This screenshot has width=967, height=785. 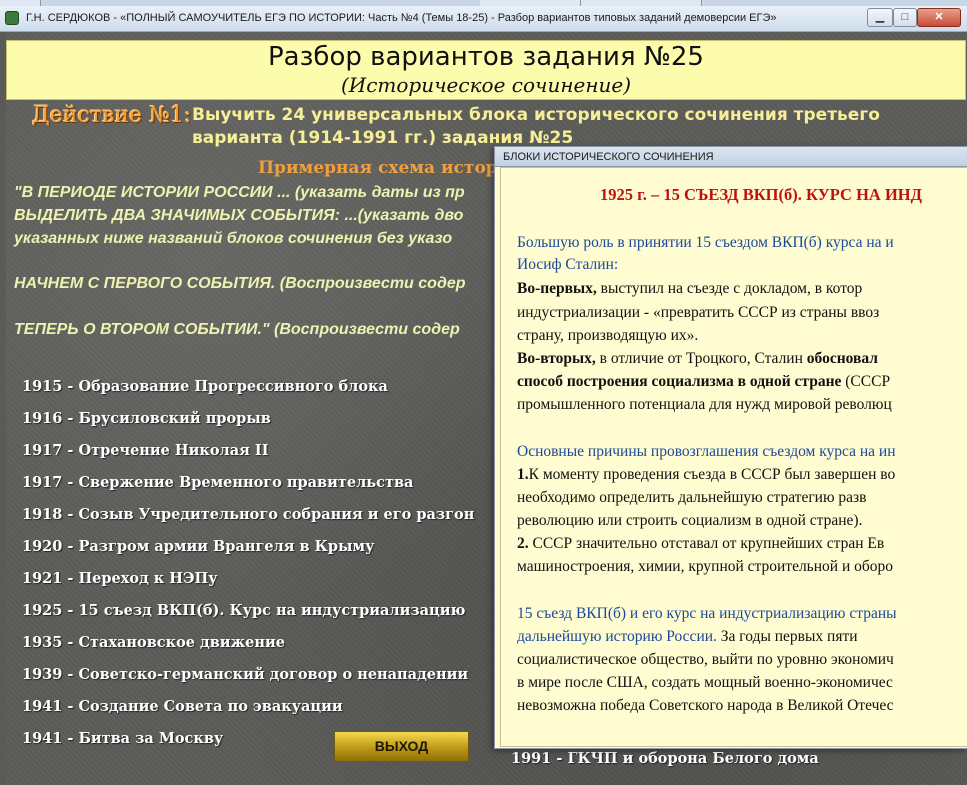 I want to click on event-item: 1917 - Отречение Николая II, so click(x=145, y=450).